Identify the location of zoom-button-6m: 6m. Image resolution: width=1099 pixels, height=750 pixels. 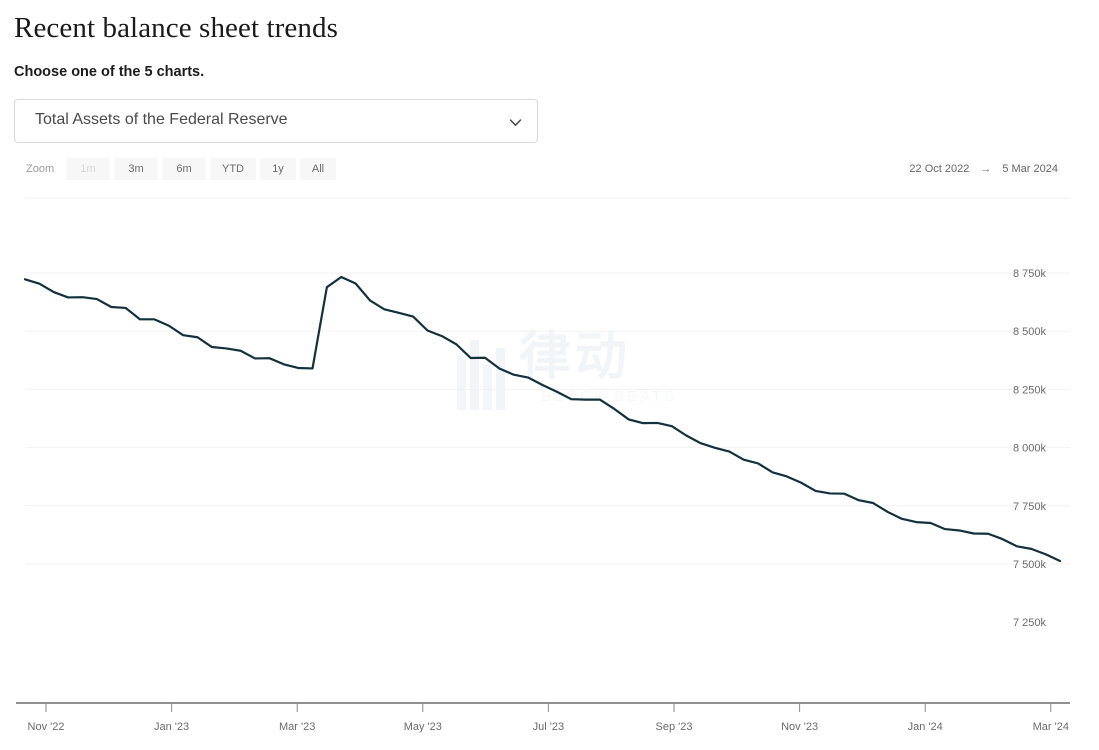
(184, 169).